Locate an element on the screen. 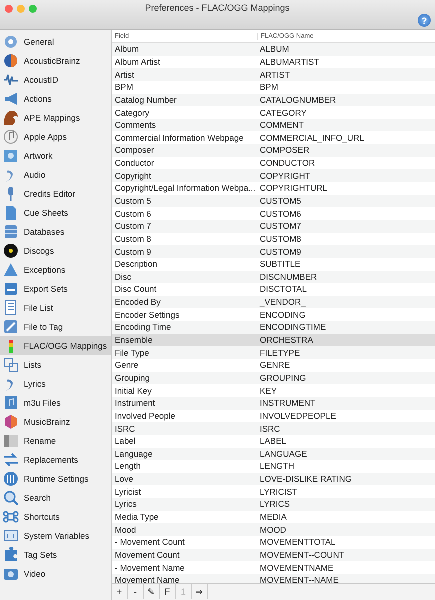 This screenshot has height=600, width=435. table-row: Encoding Time ENCODINGTIME is located at coordinates (273, 327).